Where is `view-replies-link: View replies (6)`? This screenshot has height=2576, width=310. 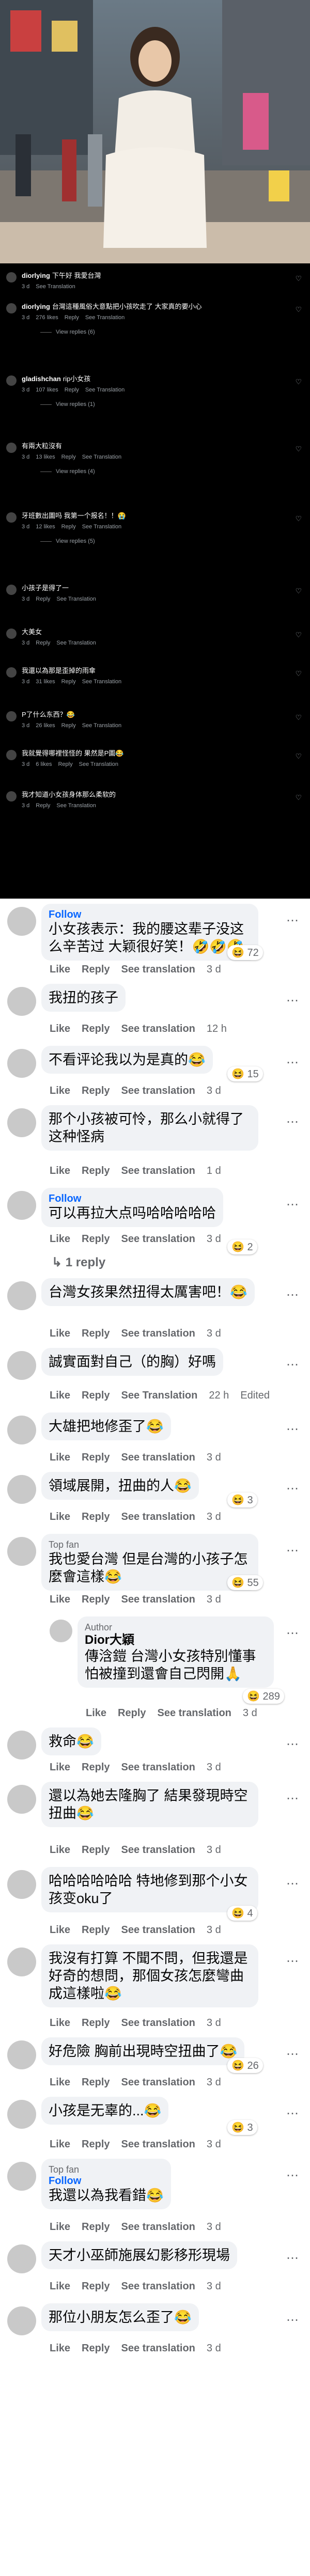
view-replies-link: View replies (6) is located at coordinates (68, 332).